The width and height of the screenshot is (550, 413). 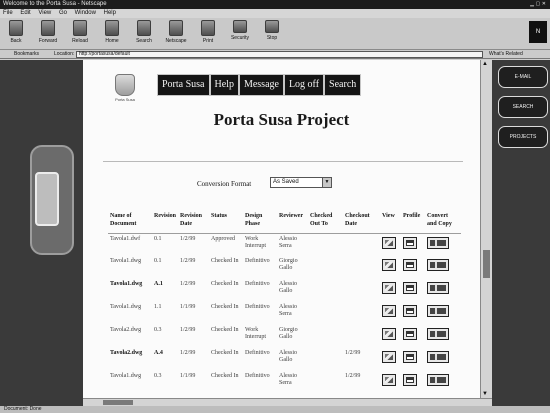 What do you see at coordinates (118, 402) in the screenshot?
I see `horizontal-scroll-thumb` at bounding box center [118, 402].